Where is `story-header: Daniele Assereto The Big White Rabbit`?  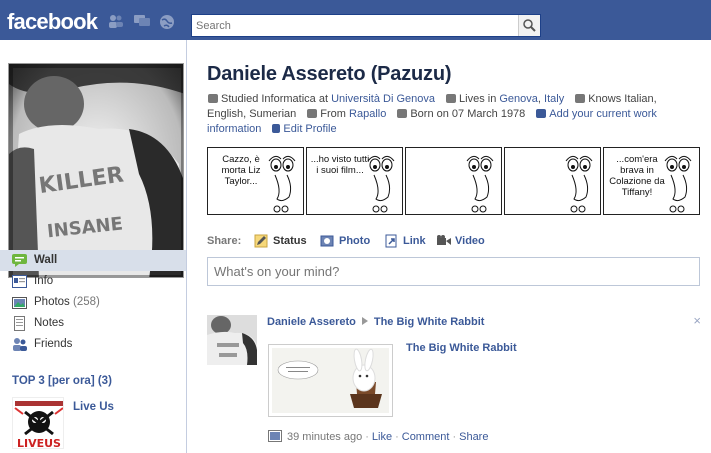 story-header: Daniele Assereto The Big White Rabbit is located at coordinates (375, 322).